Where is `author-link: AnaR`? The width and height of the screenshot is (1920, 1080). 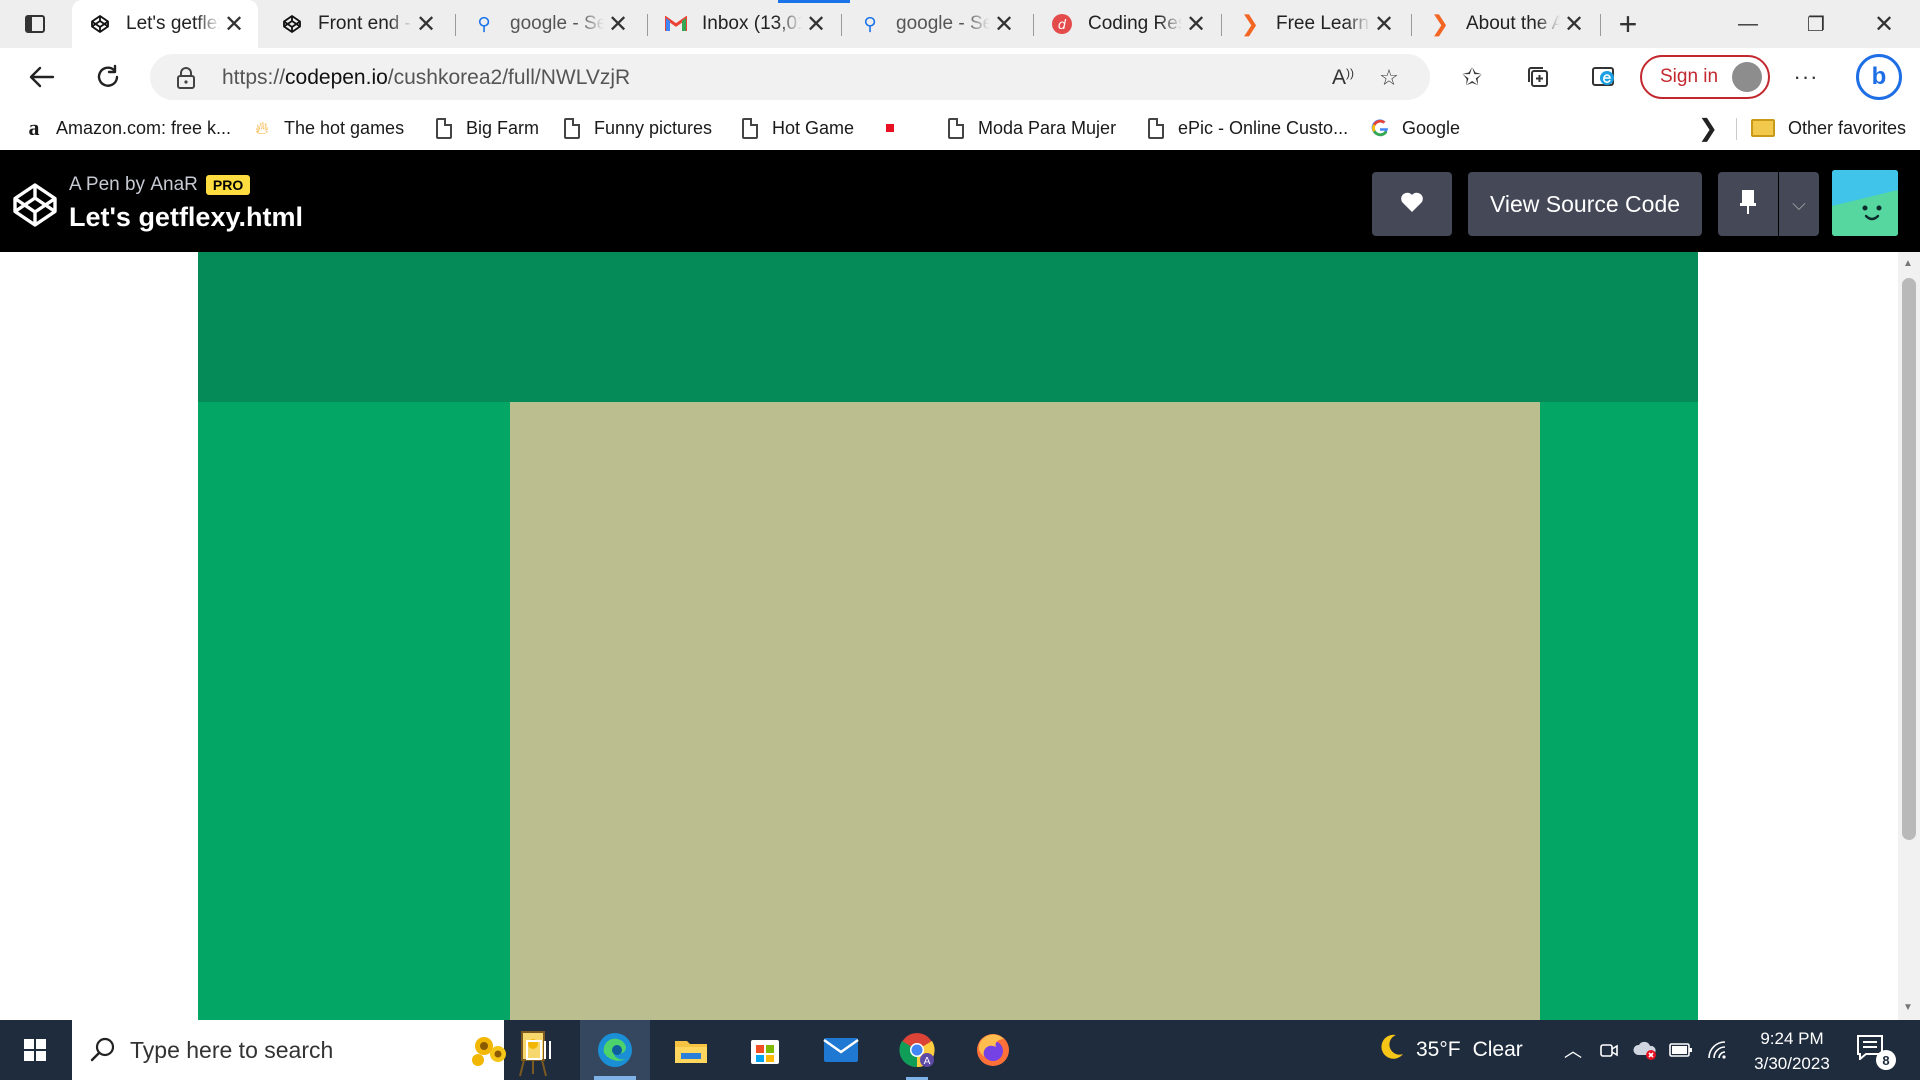 author-link: AnaR is located at coordinates (174, 185).